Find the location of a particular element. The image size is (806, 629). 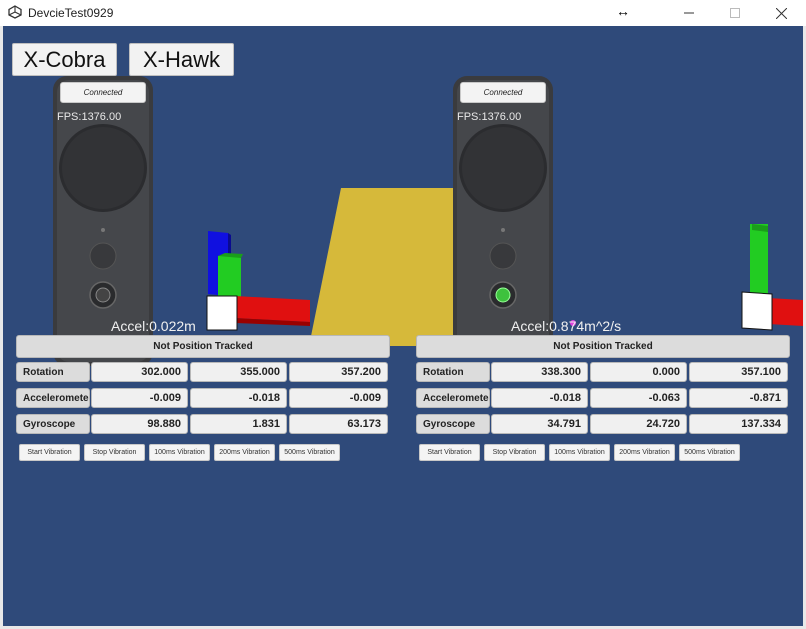

stop-vibration-button-right: Stop Vibration is located at coordinates (514, 452).